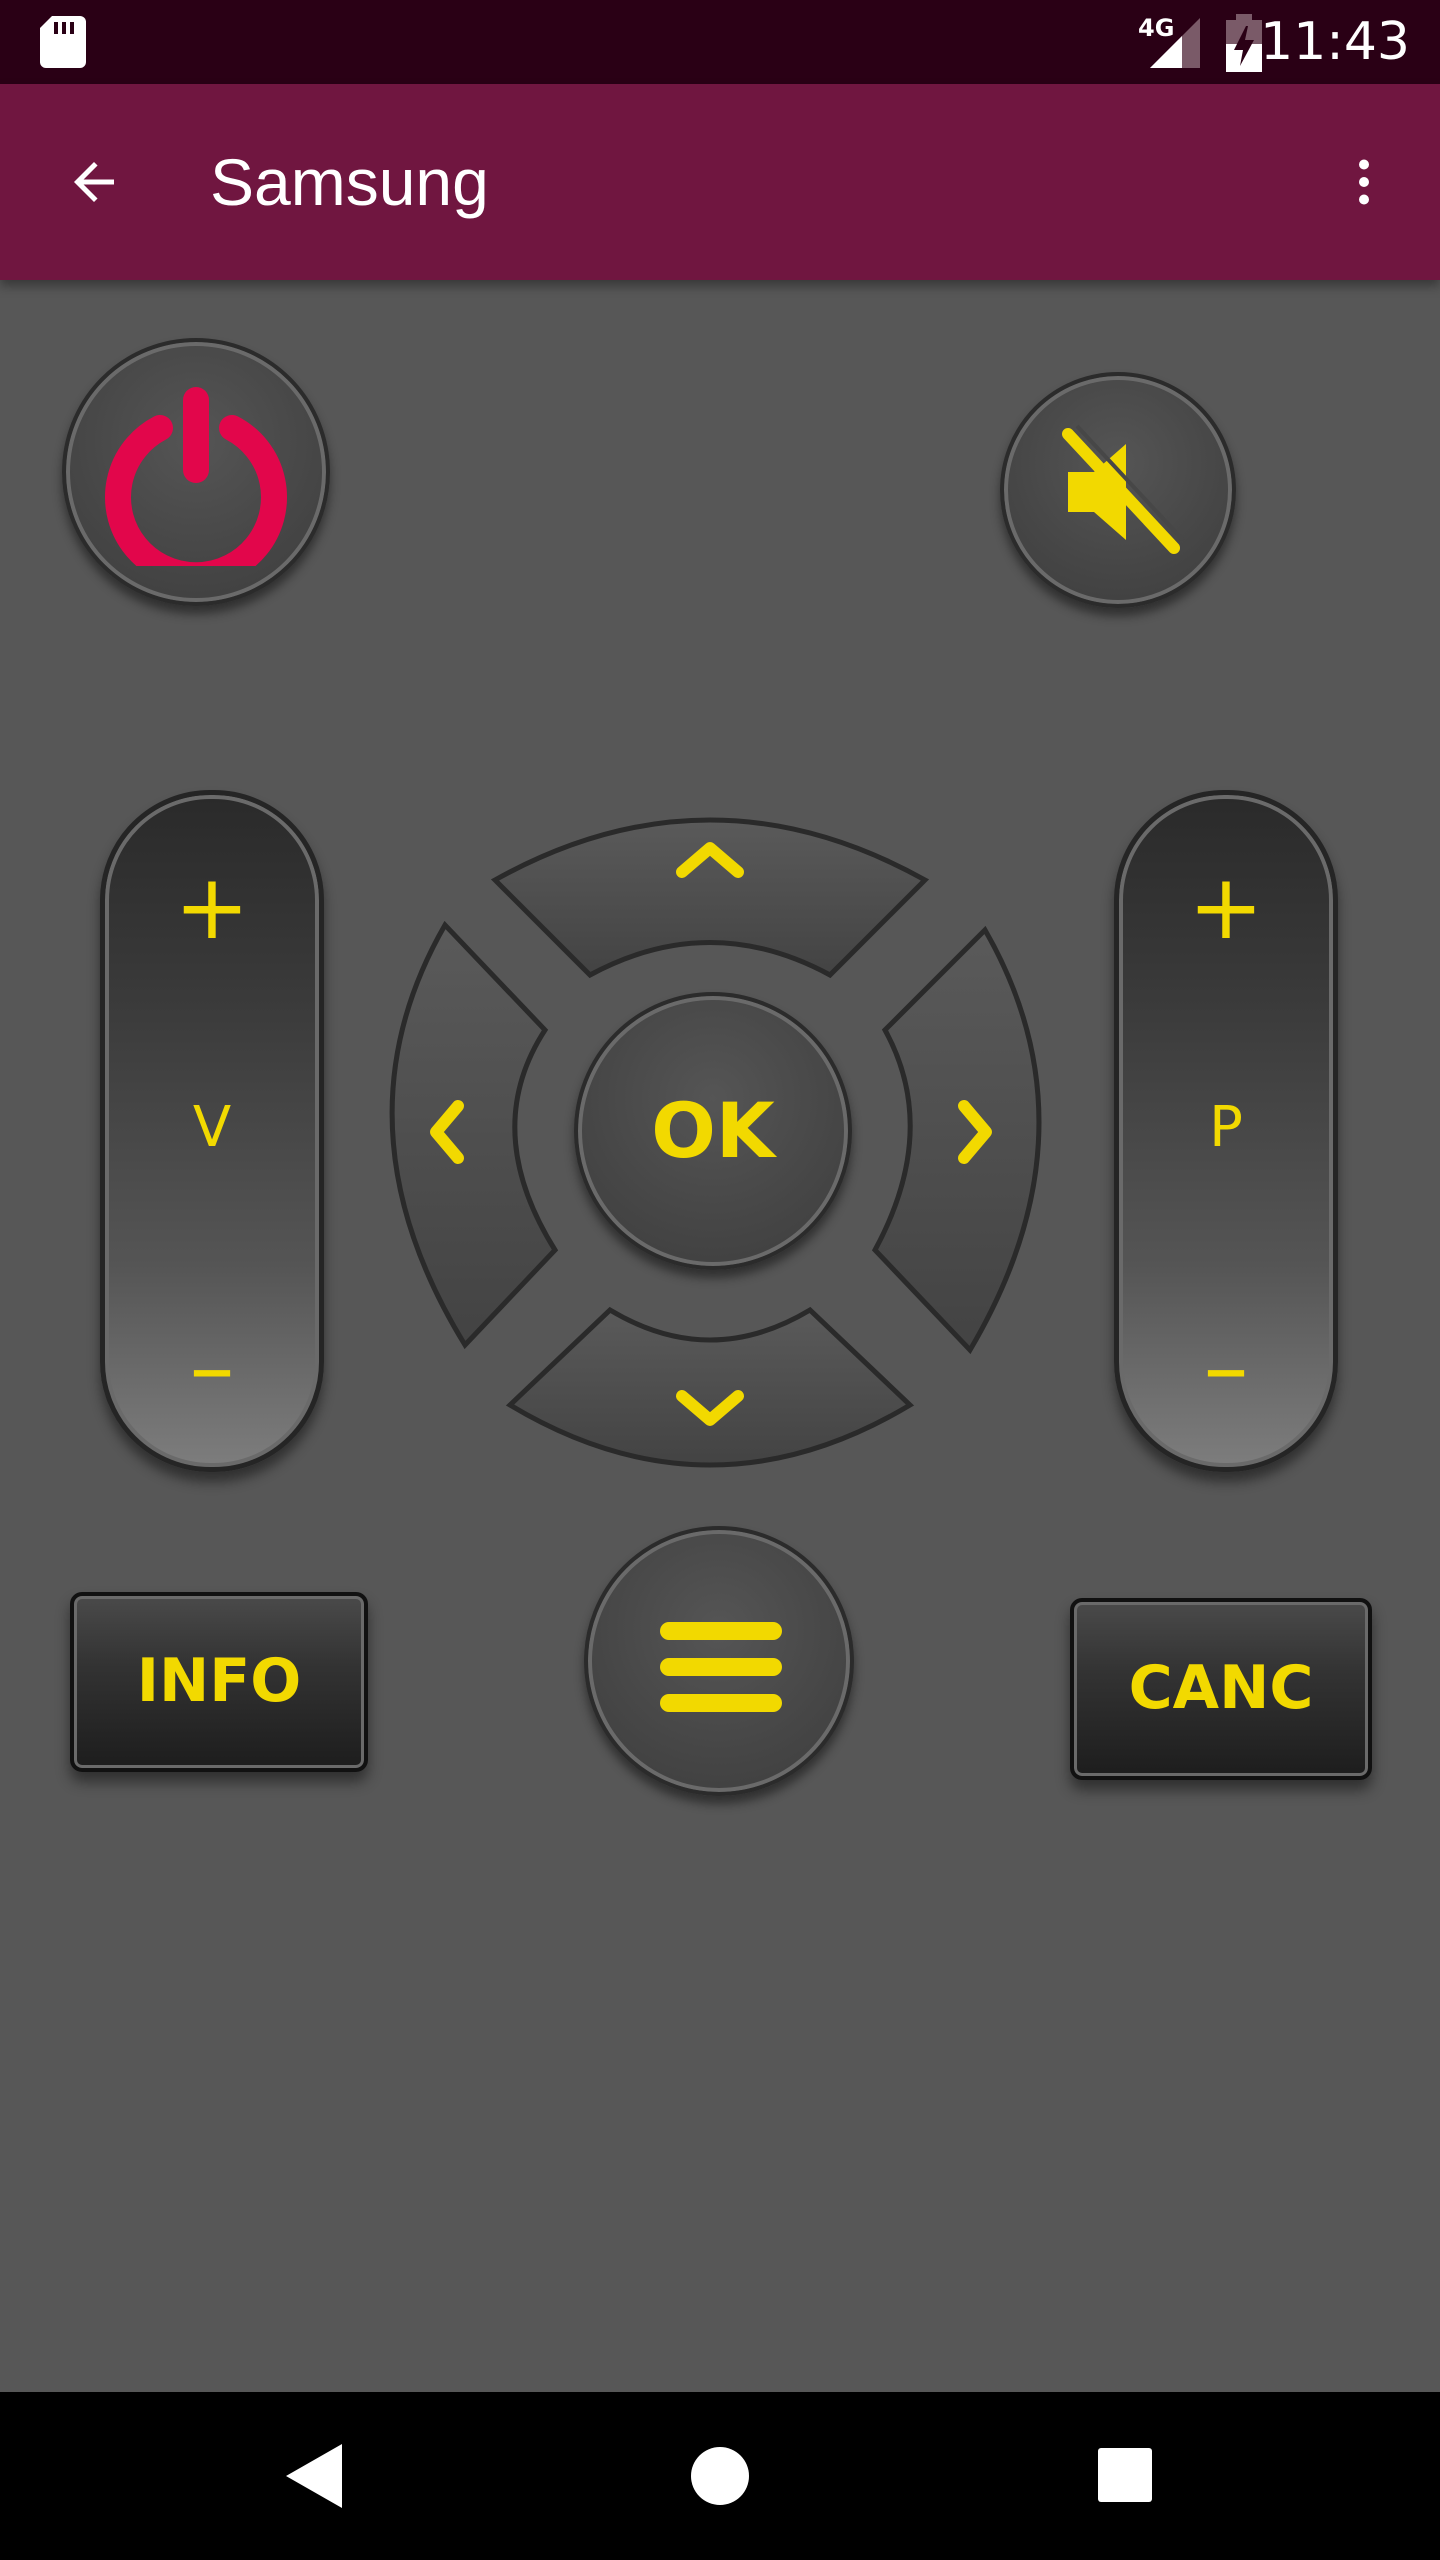  I want to click on channel-rocker: + P –, so click(1226, 1131).